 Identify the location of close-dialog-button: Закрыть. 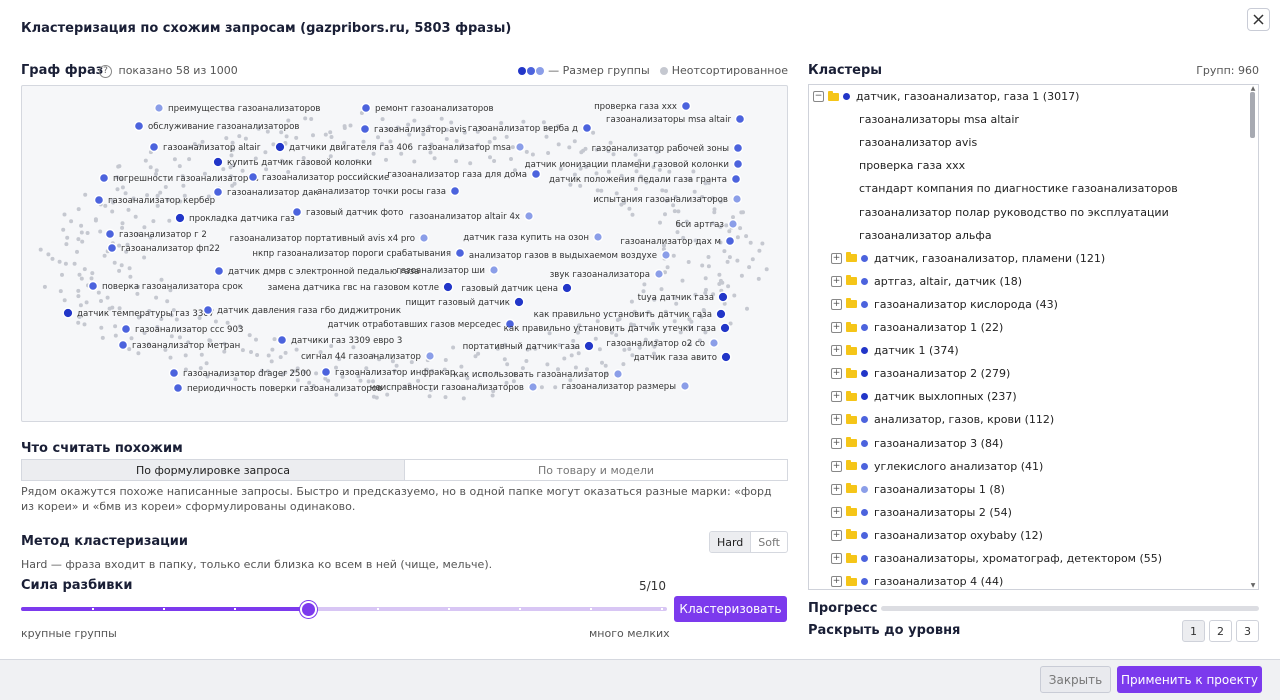
(1075, 679).